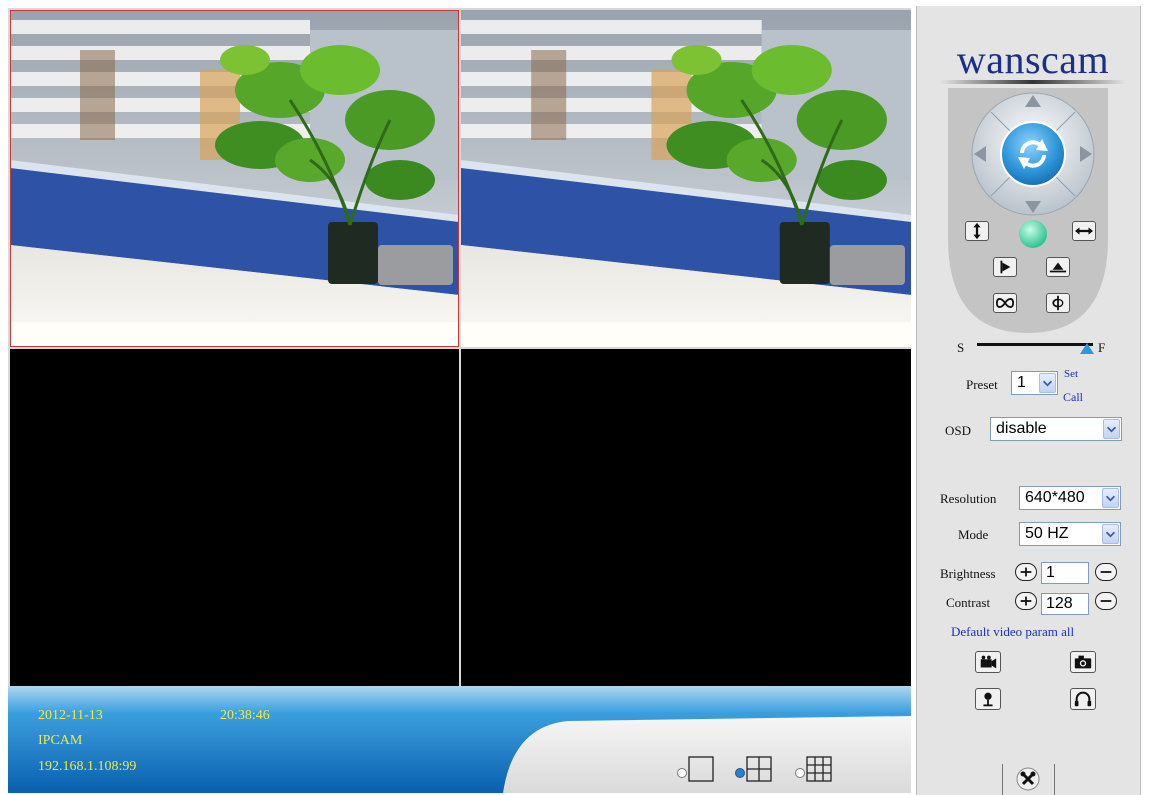 The image size is (1151, 795). Describe the element at coordinates (1026, 572) in the screenshot. I see `brightness-increase-button` at that location.